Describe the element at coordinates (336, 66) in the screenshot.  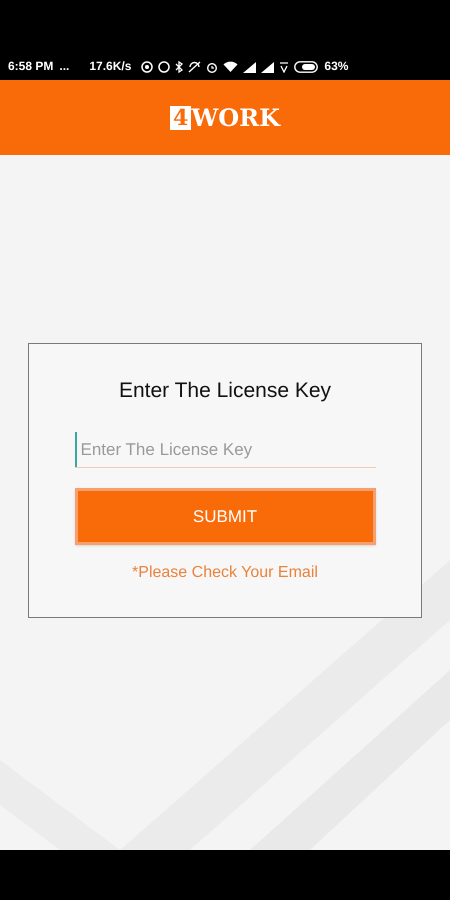
I see `battery-percent: 63%` at that location.